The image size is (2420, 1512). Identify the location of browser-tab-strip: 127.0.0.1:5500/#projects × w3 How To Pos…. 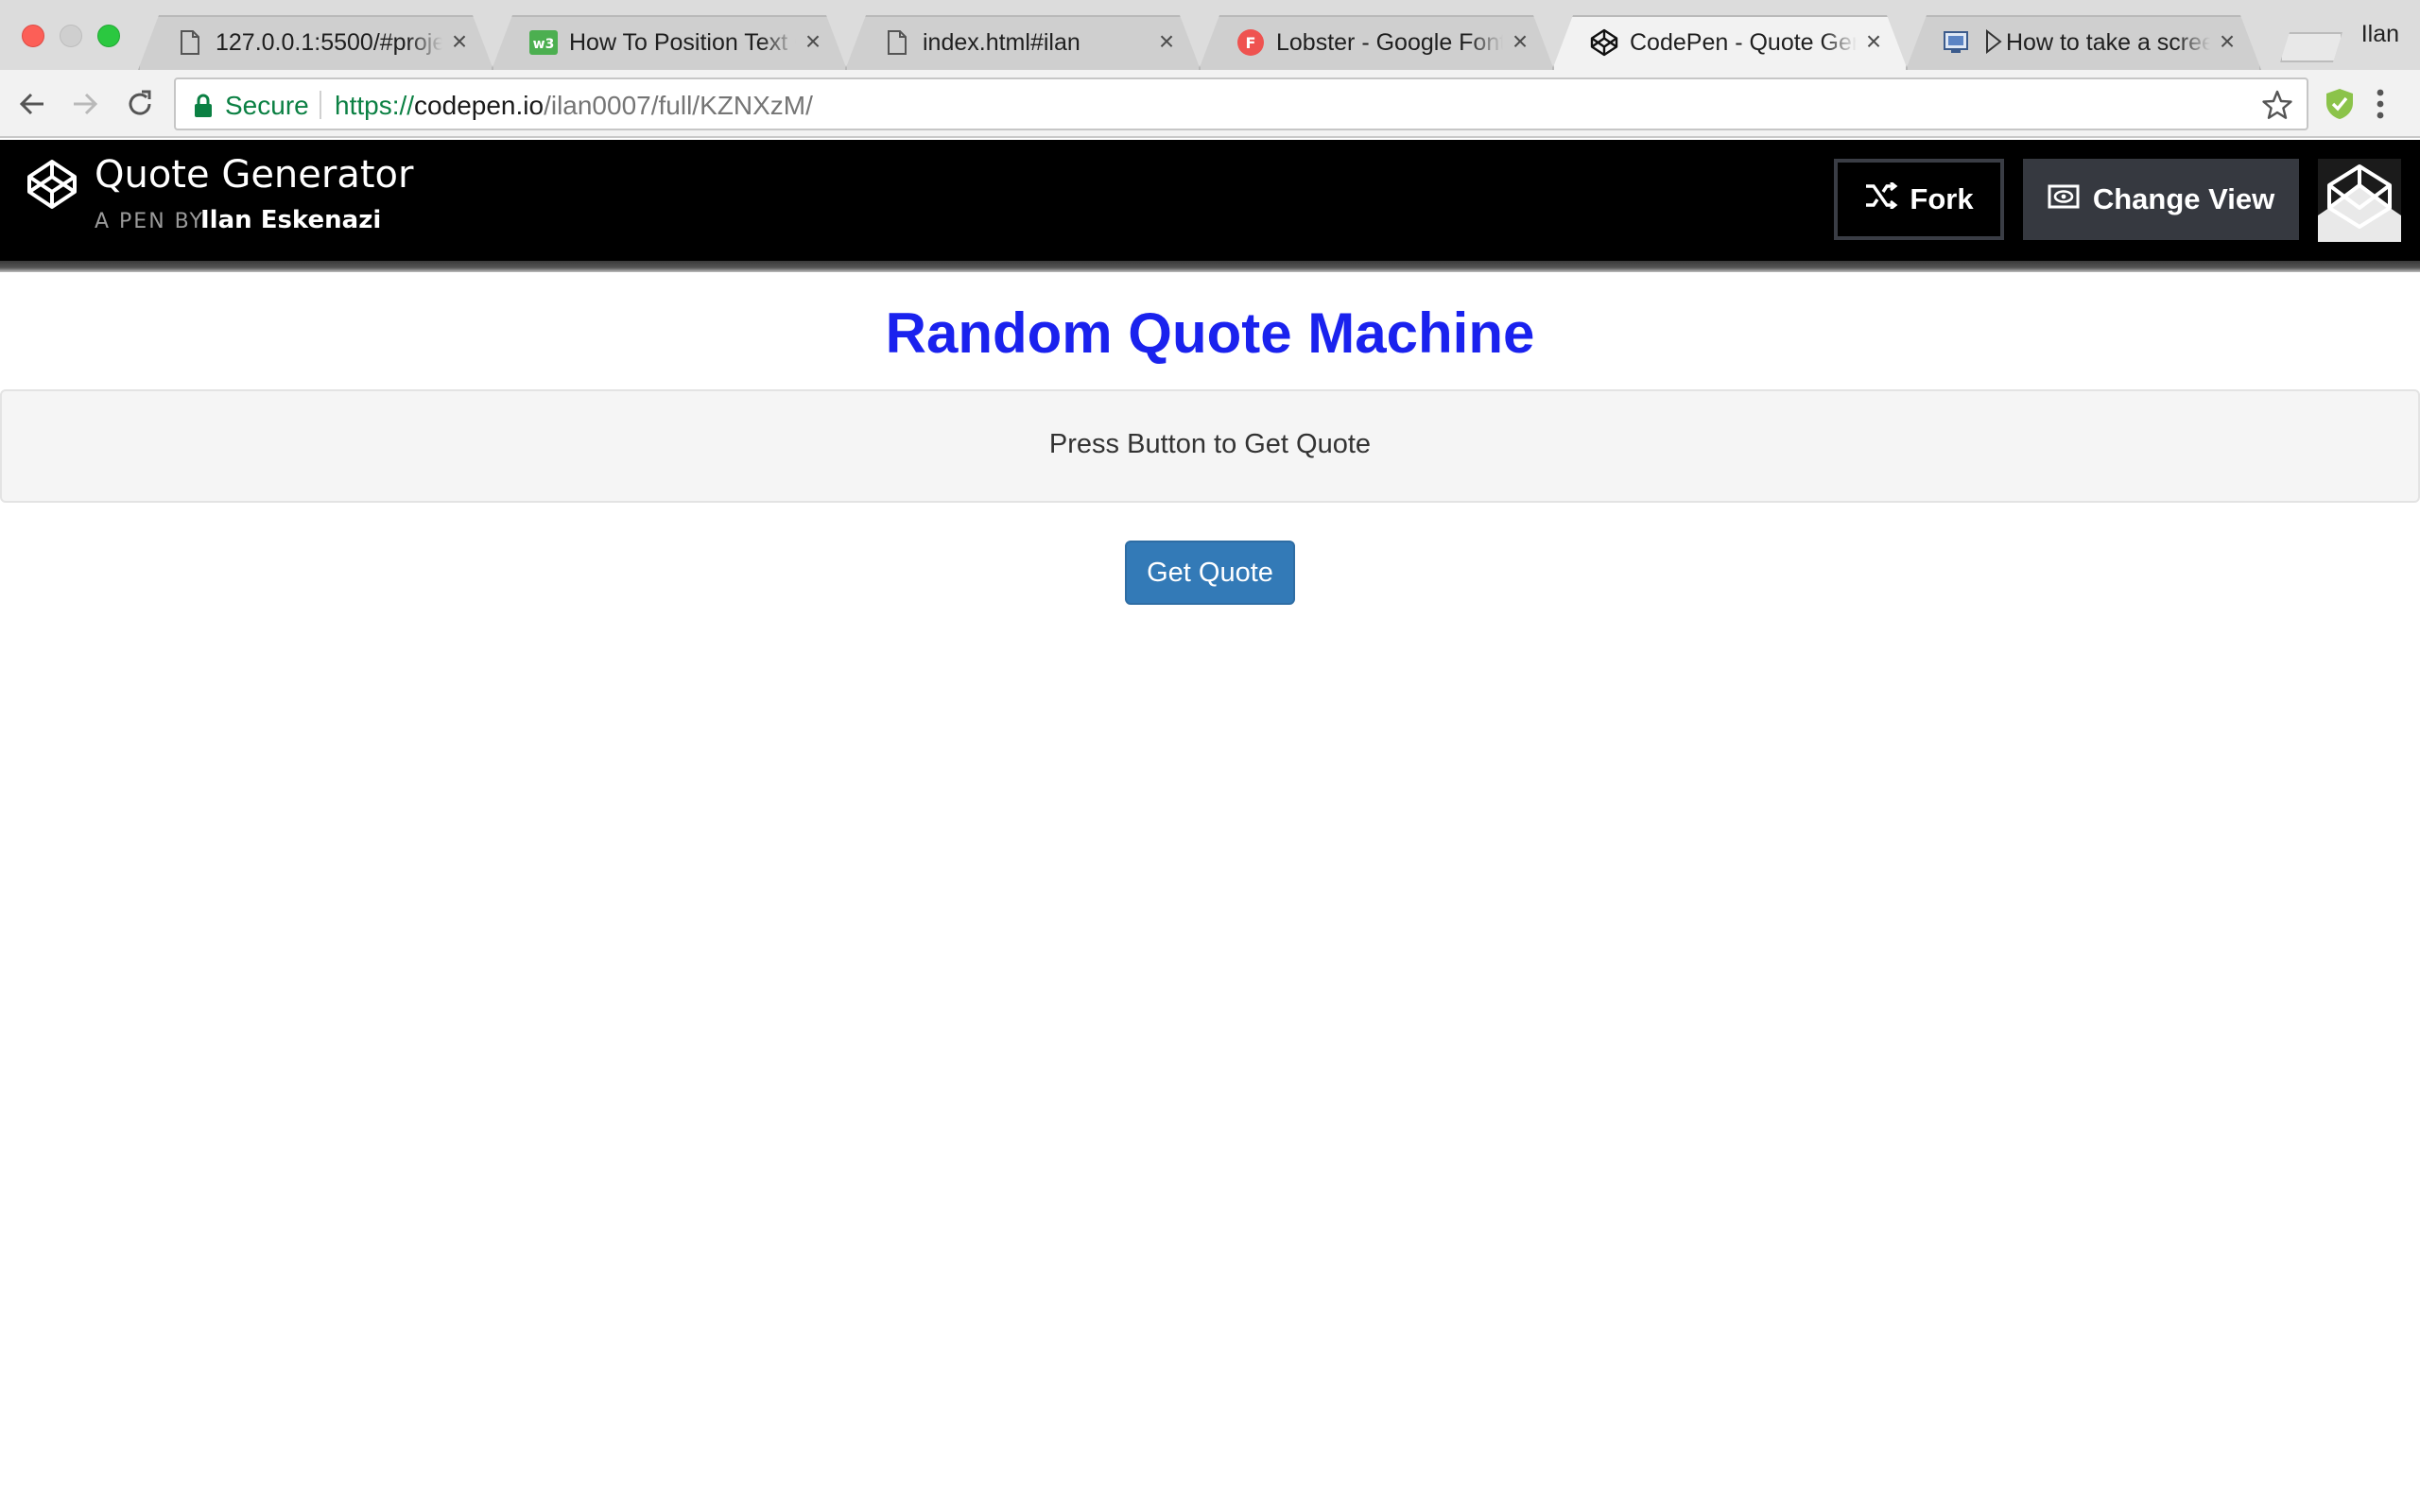
(1210, 35).